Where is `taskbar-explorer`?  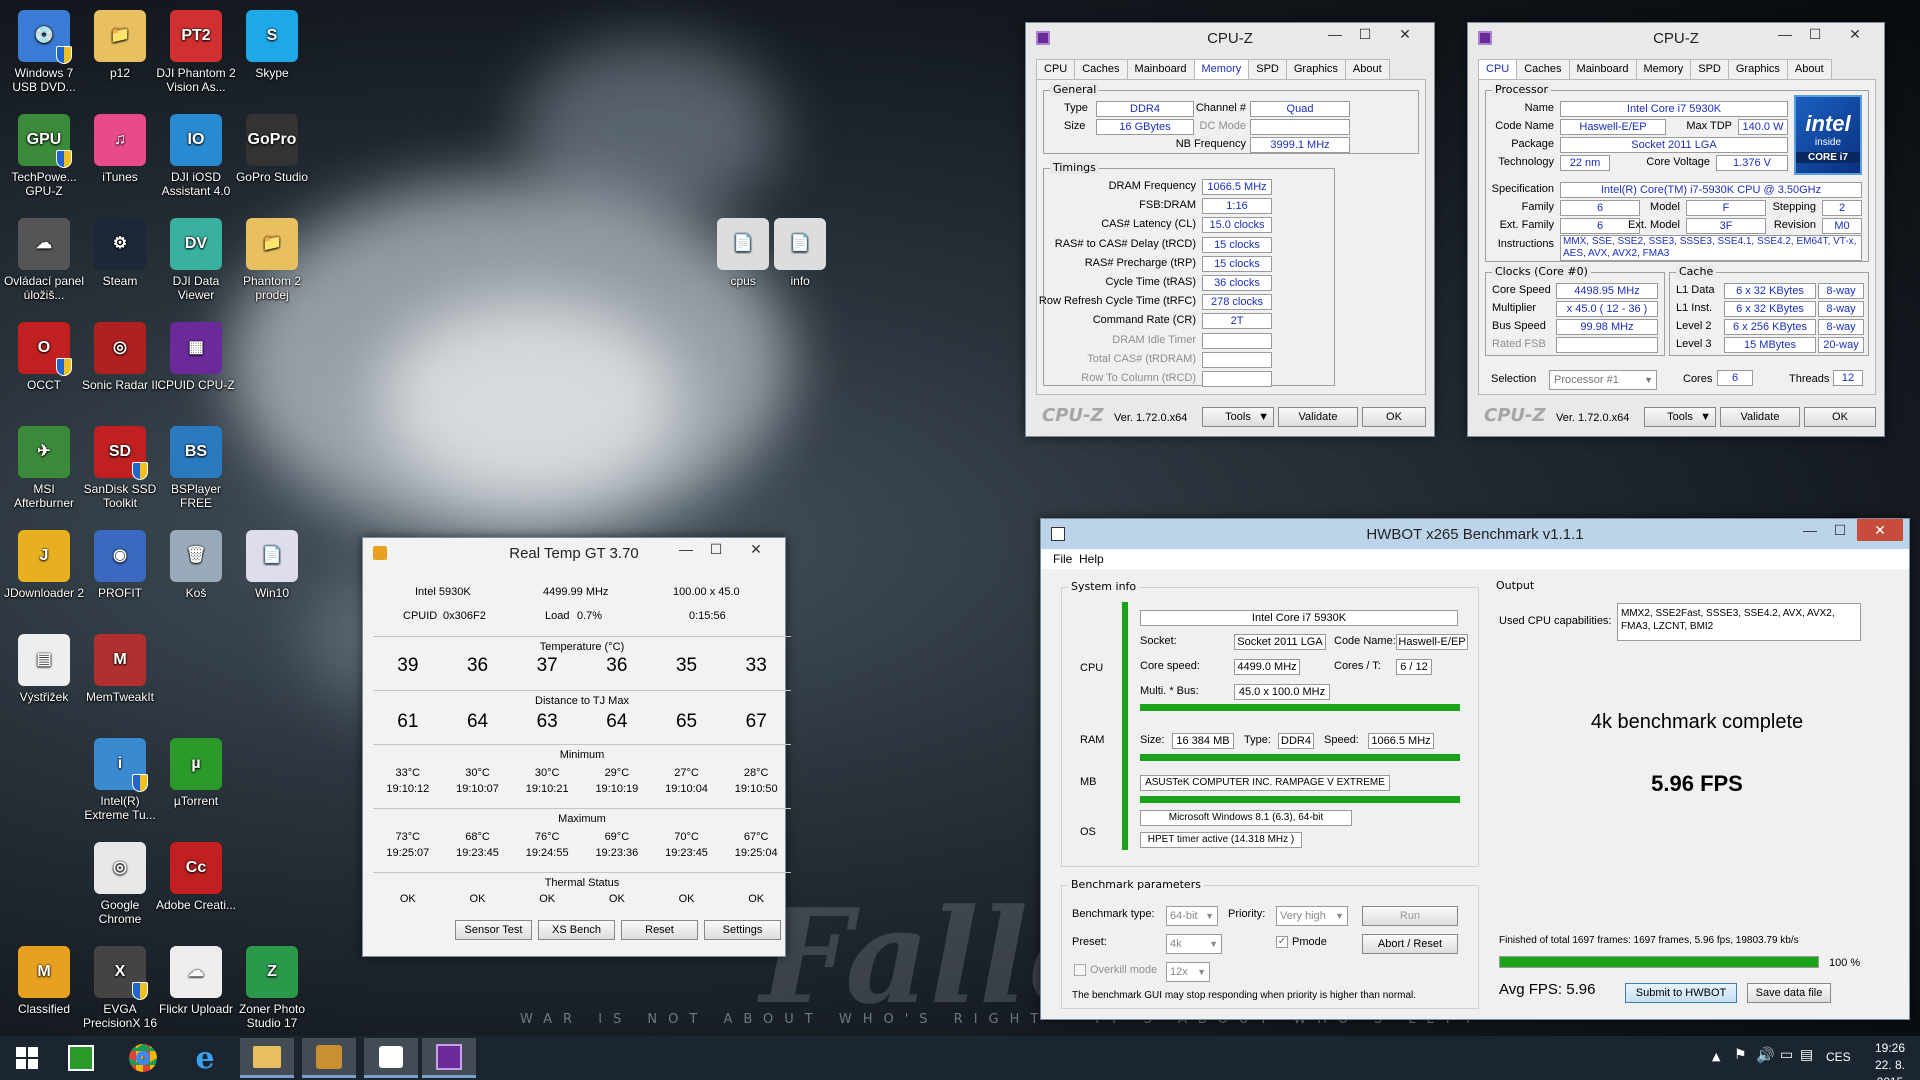 taskbar-explorer is located at coordinates (267, 1058).